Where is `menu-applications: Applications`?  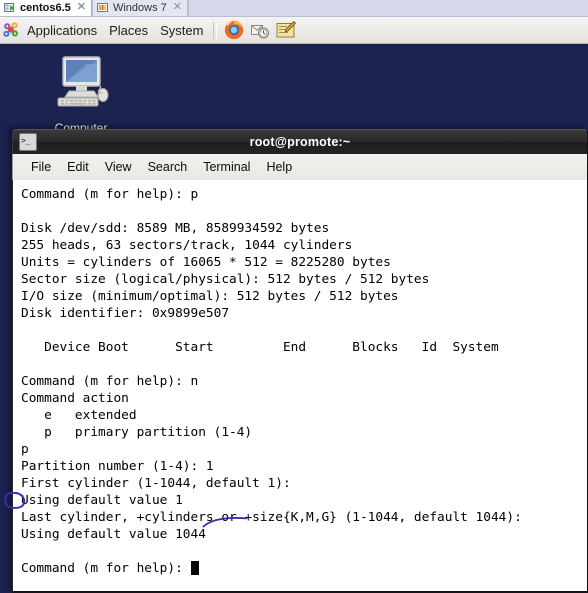 menu-applications: Applications is located at coordinates (62, 30).